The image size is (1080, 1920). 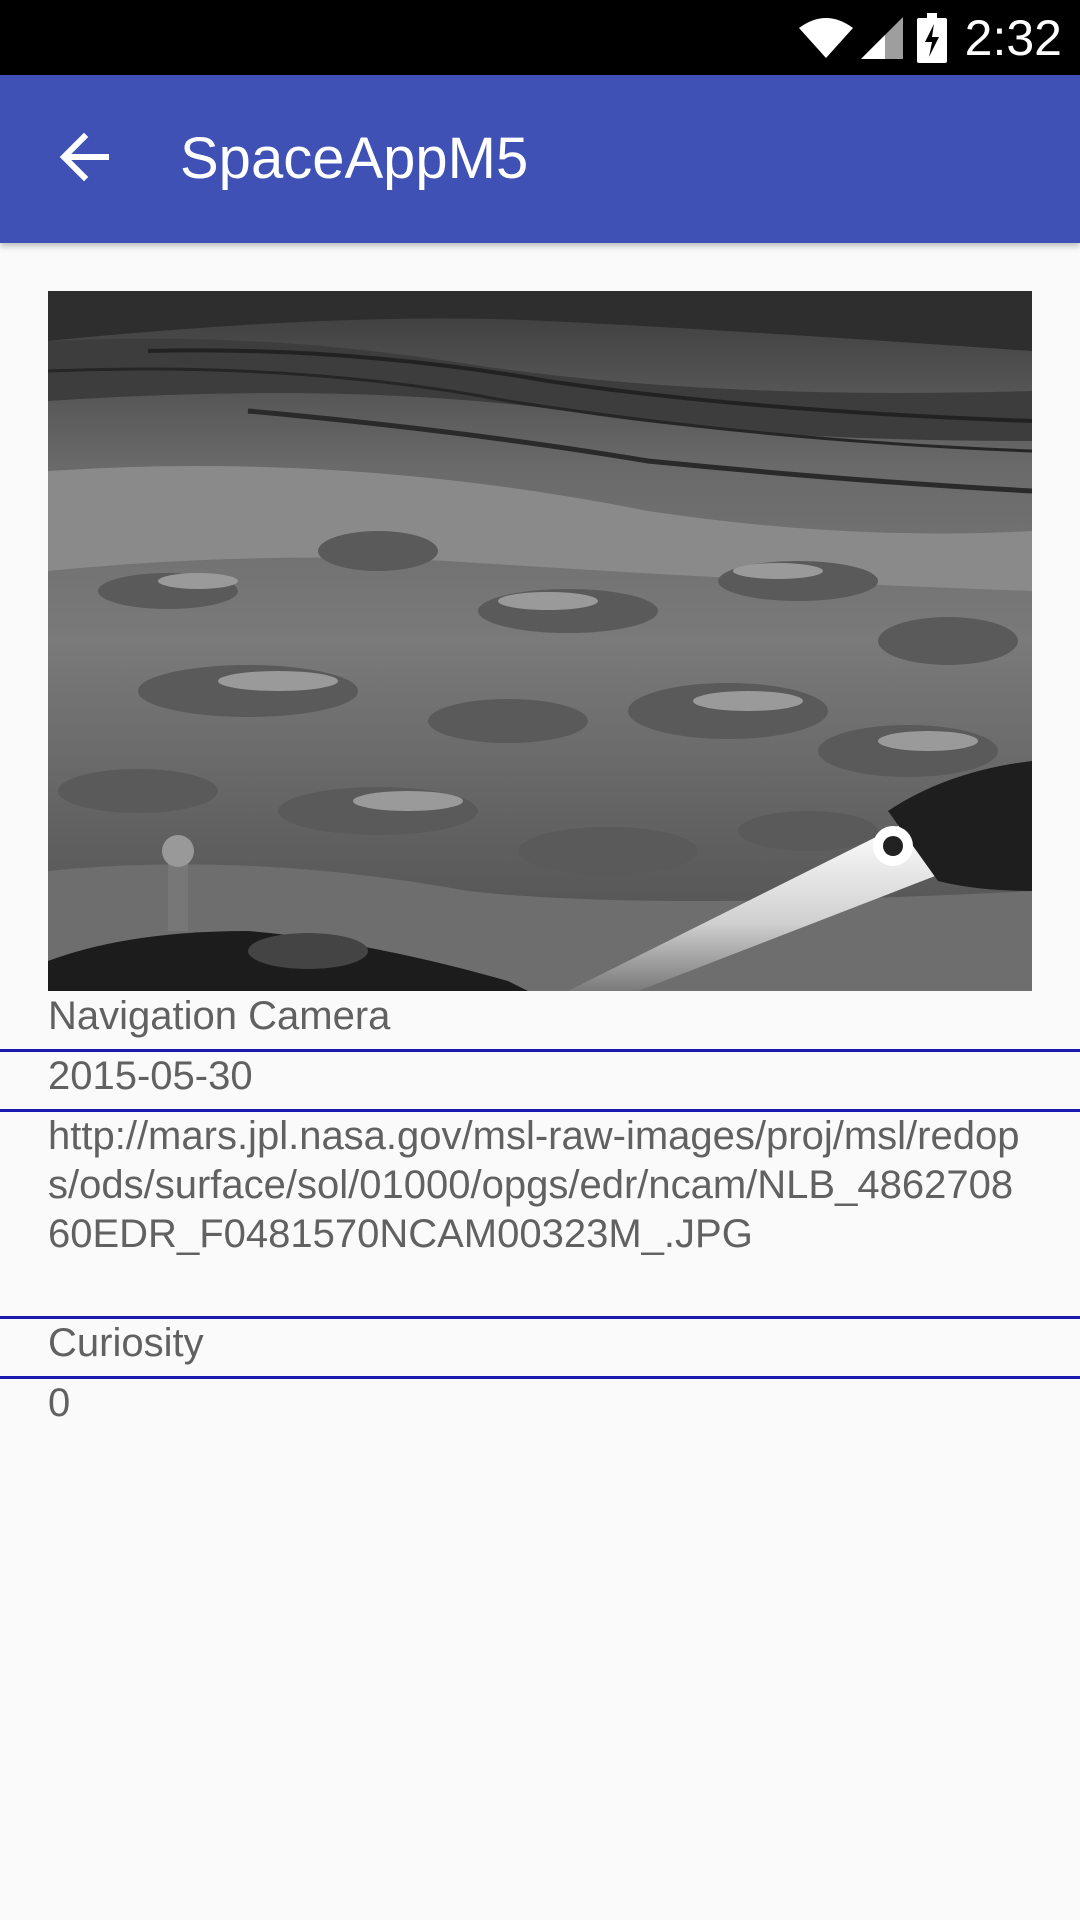 I want to click on status-icons: 2:32, so click(x=929, y=37).